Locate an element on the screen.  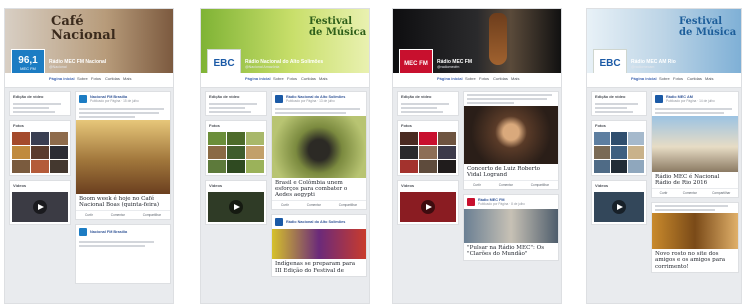
post-actions: Curtir Comentar Compartilhar is located at coordinates (695, 192).